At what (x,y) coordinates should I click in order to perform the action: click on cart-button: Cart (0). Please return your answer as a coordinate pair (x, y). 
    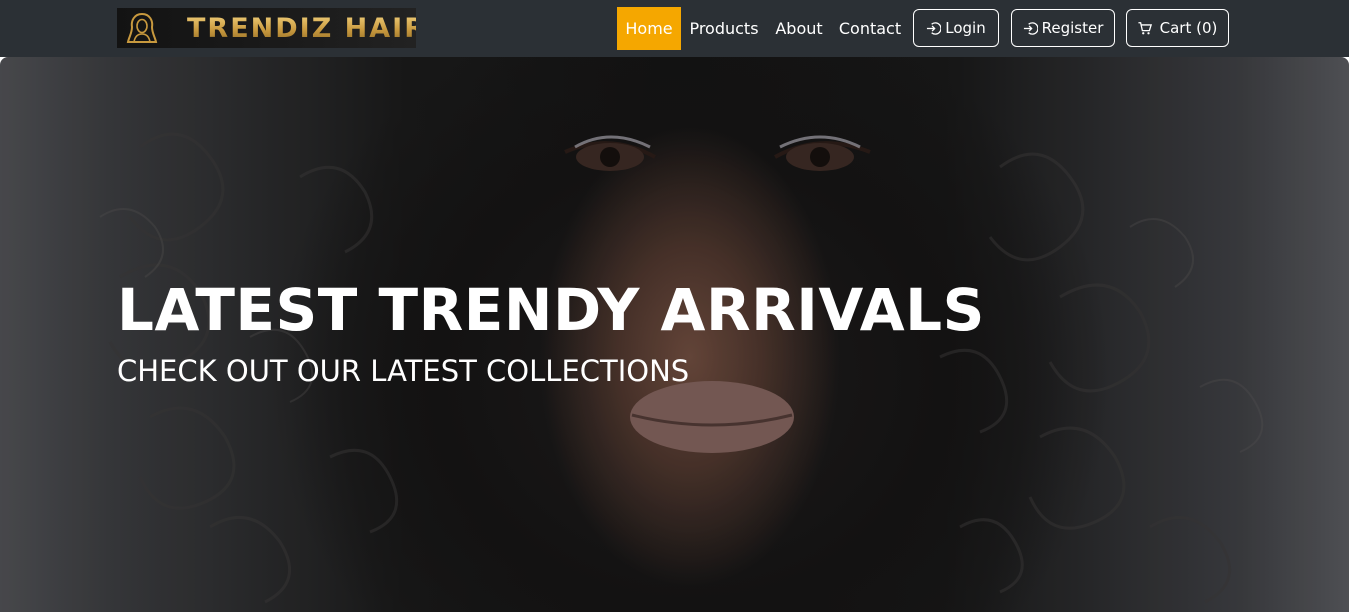
    Looking at the image, I should click on (1177, 28).